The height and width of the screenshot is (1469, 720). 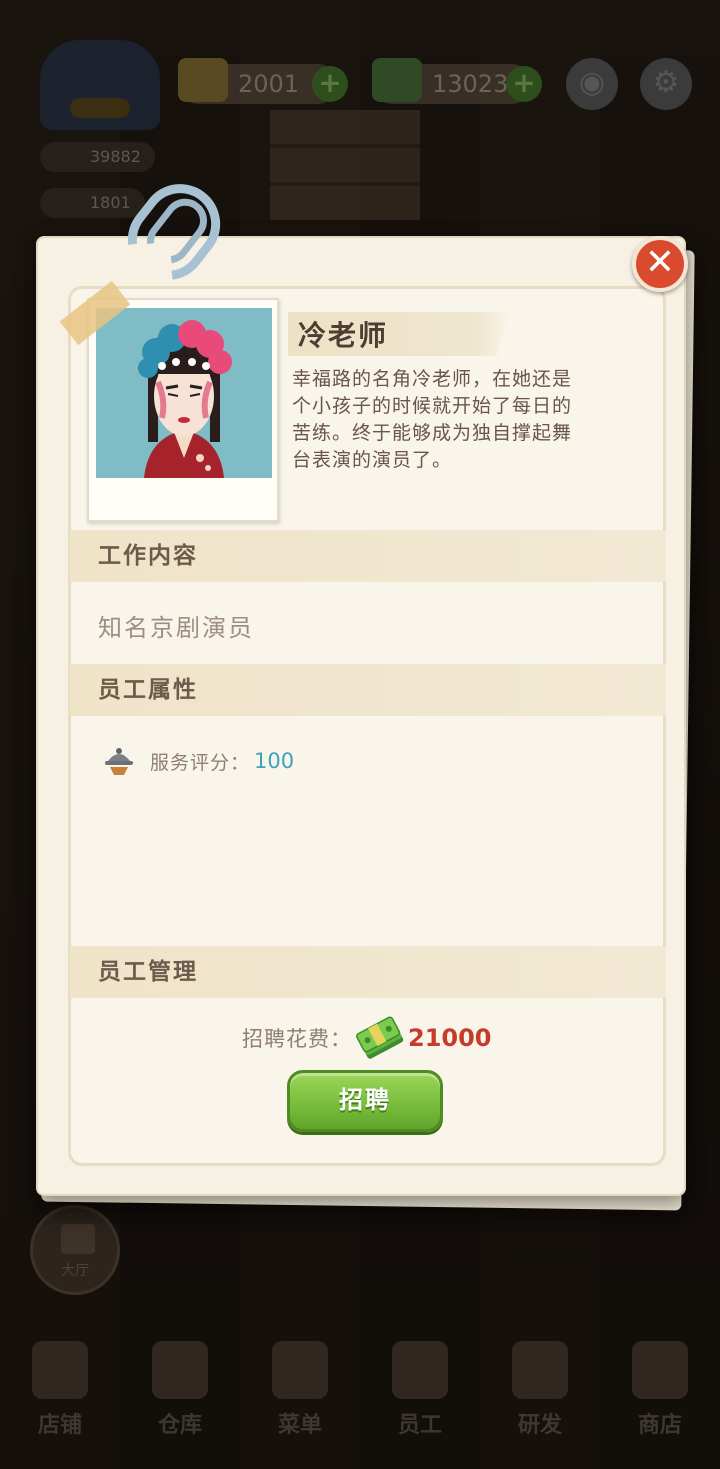 What do you see at coordinates (110, 202) in the screenshot?
I see `stat-bottom-value: 1801` at bounding box center [110, 202].